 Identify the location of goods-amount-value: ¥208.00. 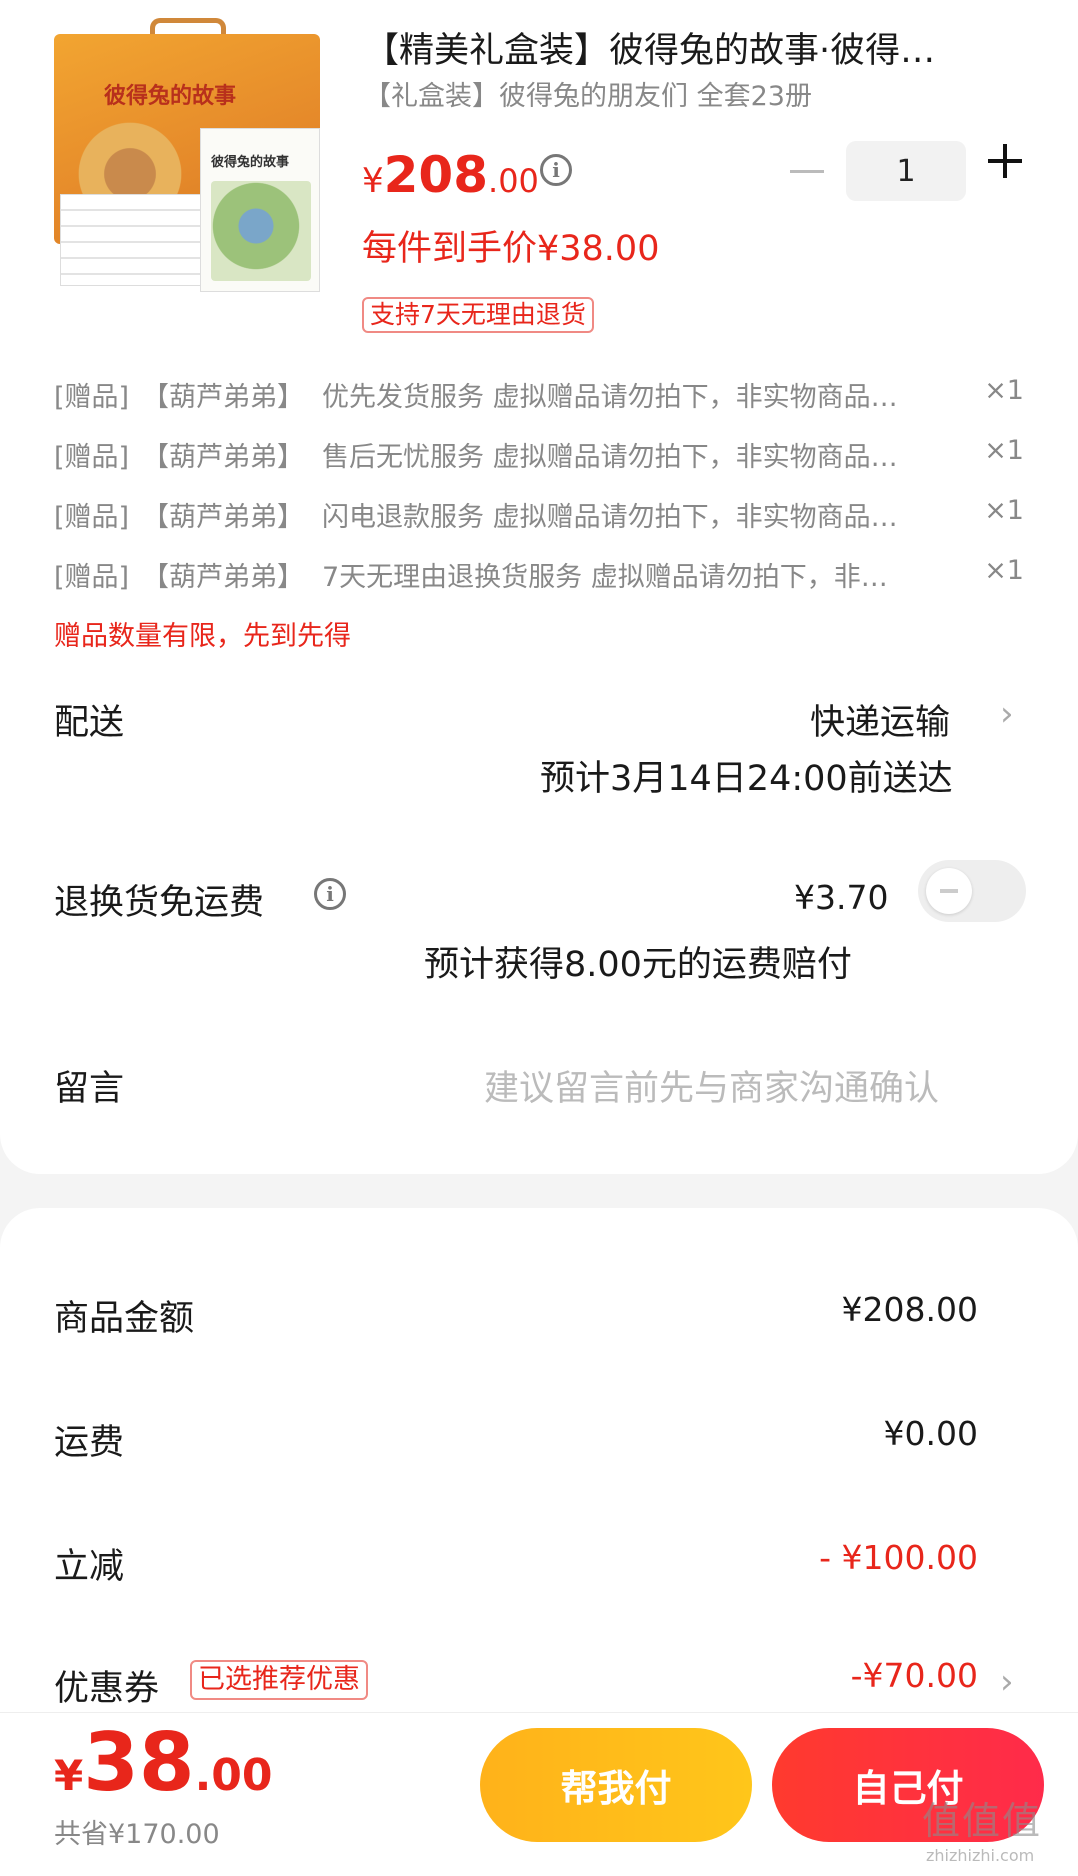
(909, 1309).